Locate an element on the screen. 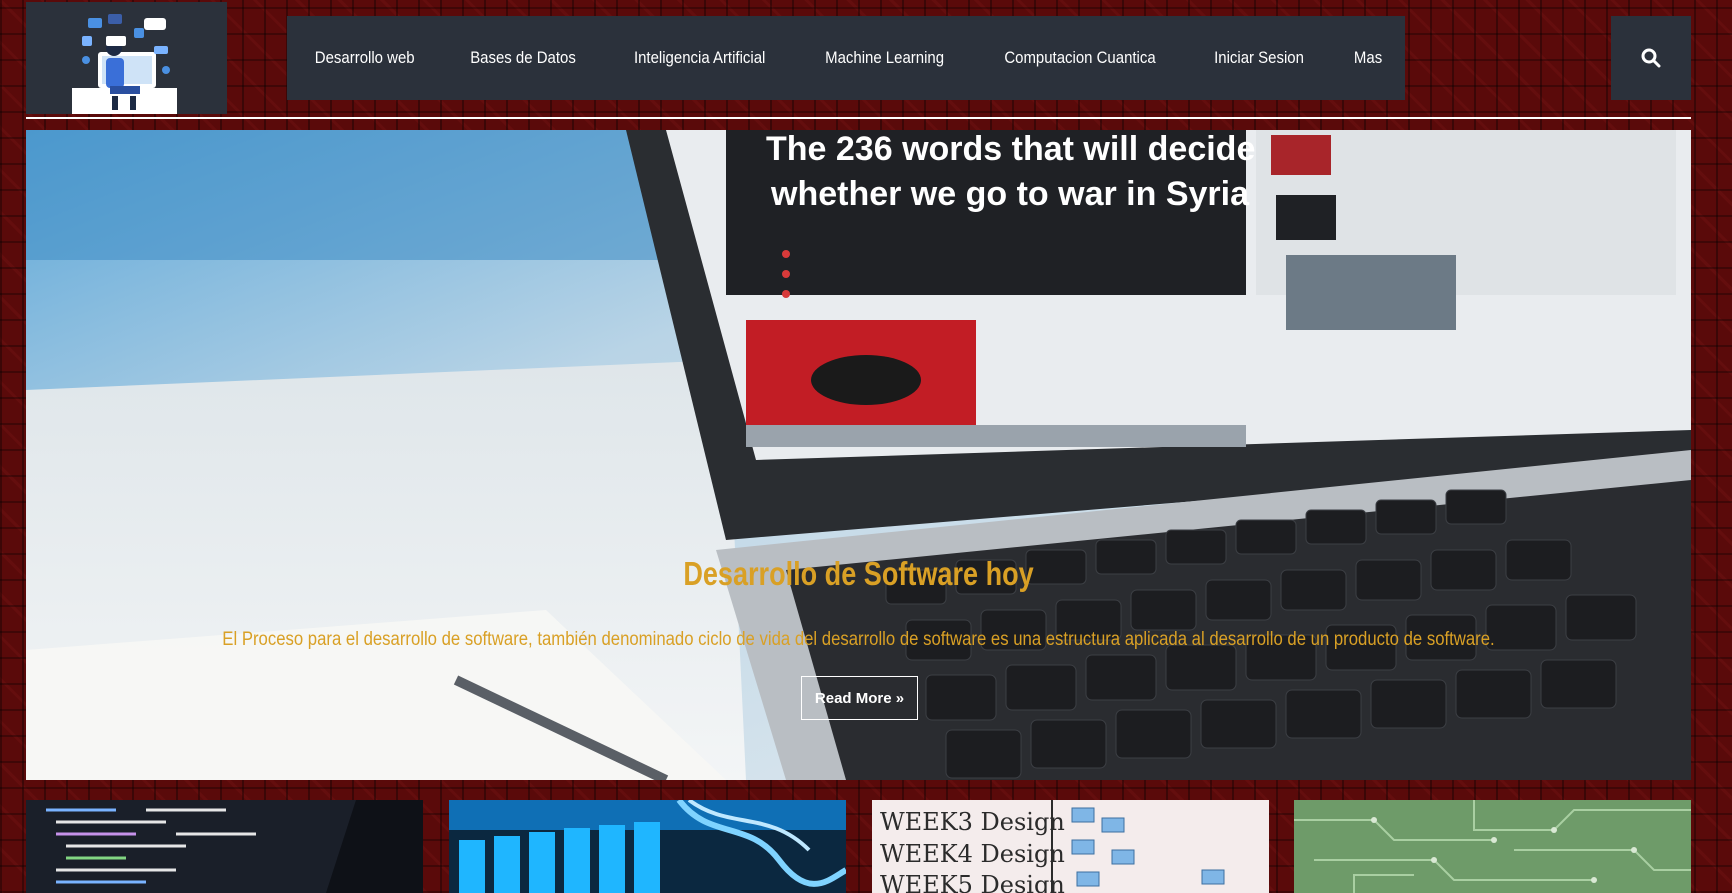 This screenshot has height=893, width=1732. whiteboard-week3: WEEK3 Design is located at coordinates (972, 822).